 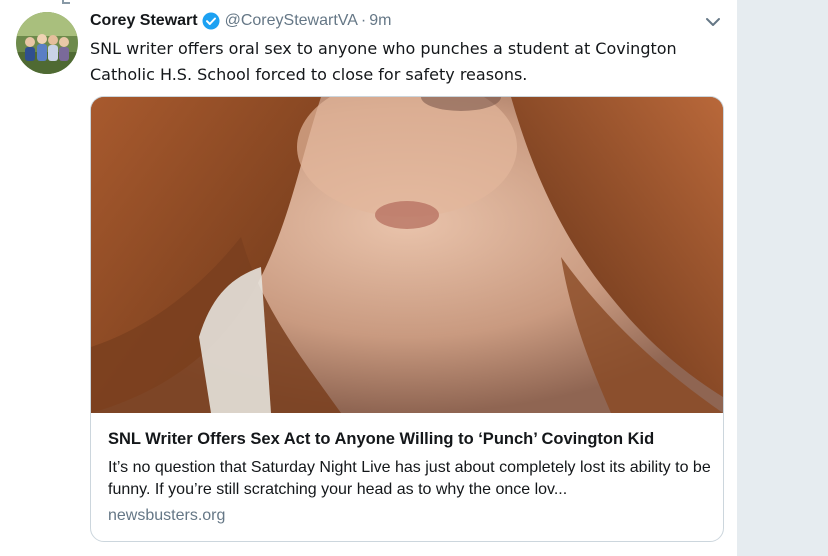 I want to click on tweet-header: Corey Stewart @CoreyStewartVA · 9m, so click(x=240, y=21).